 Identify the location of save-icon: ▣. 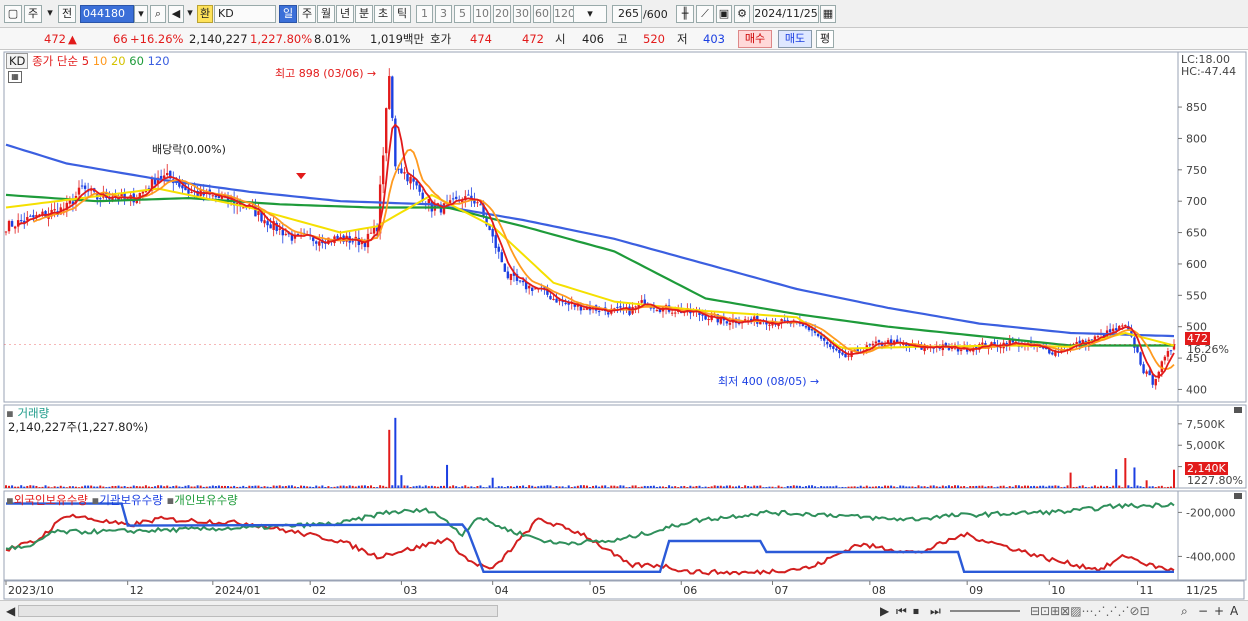
(724, 14).